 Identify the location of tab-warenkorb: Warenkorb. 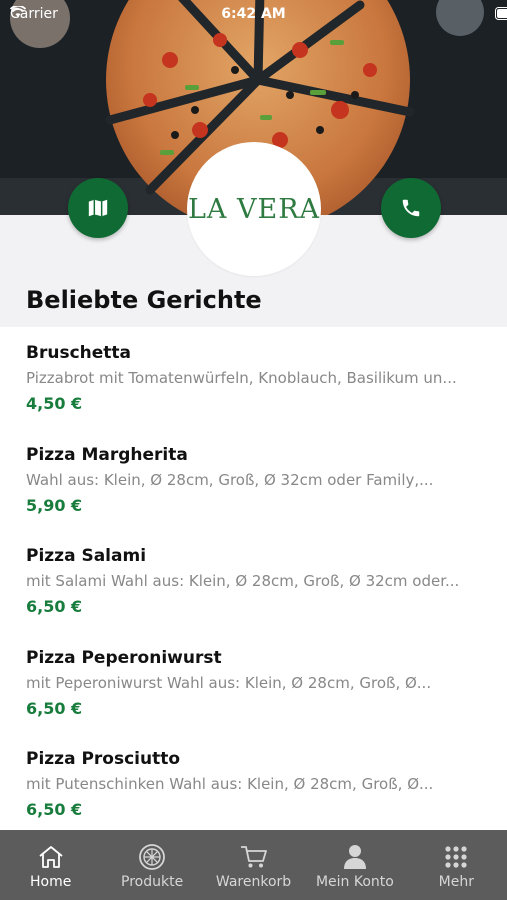
(253, 865).